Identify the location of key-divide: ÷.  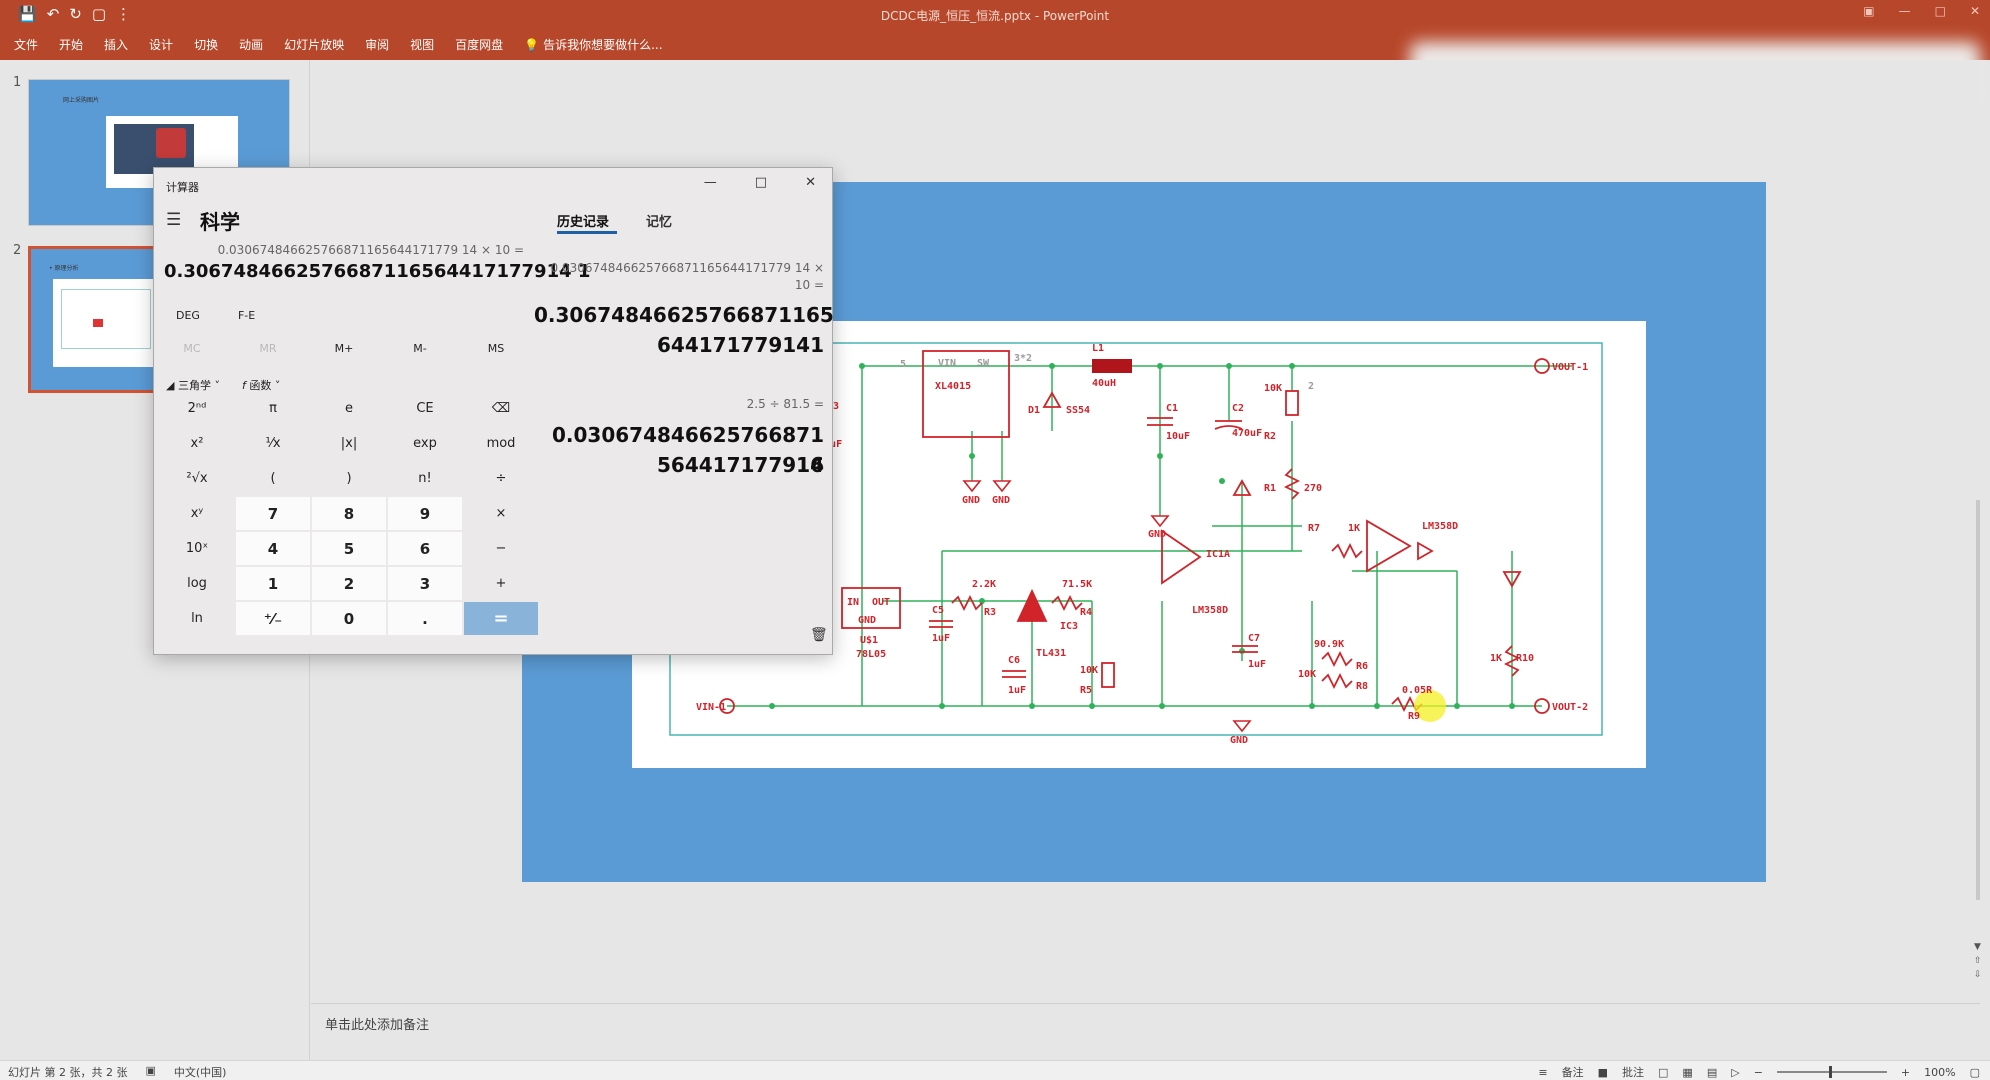
(501, 478).